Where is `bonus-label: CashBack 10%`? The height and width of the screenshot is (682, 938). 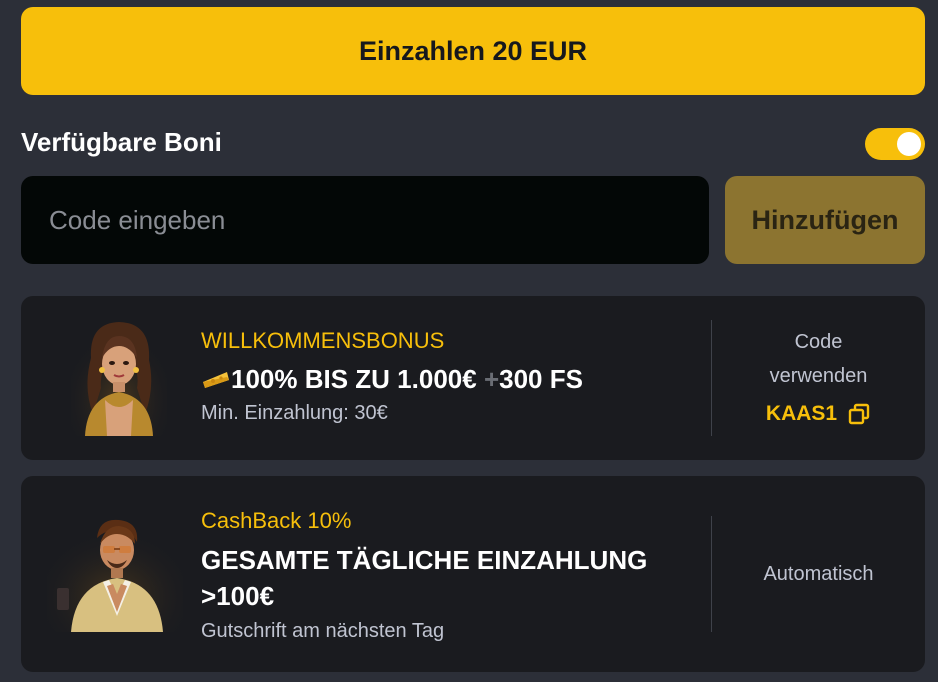 bonus-label: CashBack 10% is located at coordinates (276, 520).